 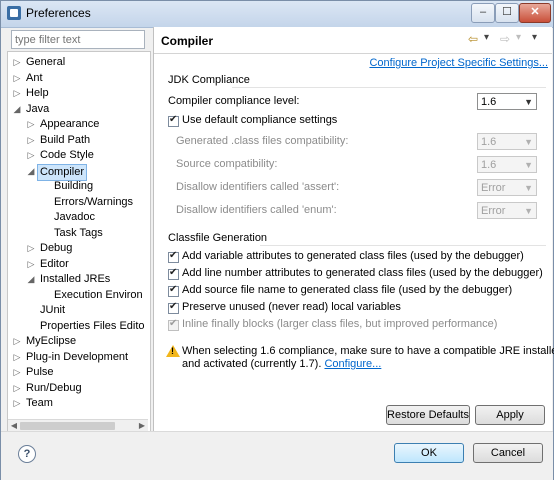 I want to click on back-arrow-icon: ⇦, so click(x=473, y=39).